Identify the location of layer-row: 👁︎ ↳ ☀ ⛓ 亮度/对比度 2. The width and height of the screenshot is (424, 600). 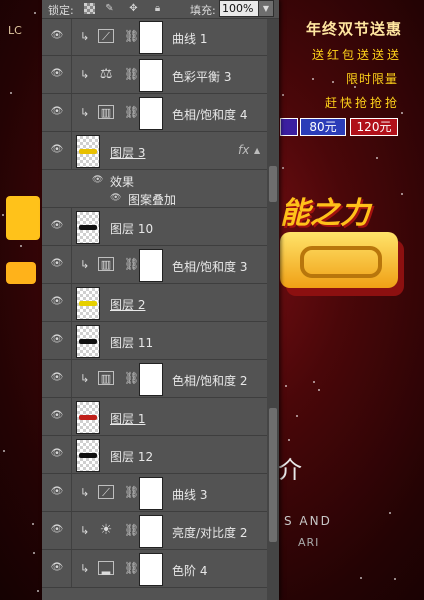
(154, 531).